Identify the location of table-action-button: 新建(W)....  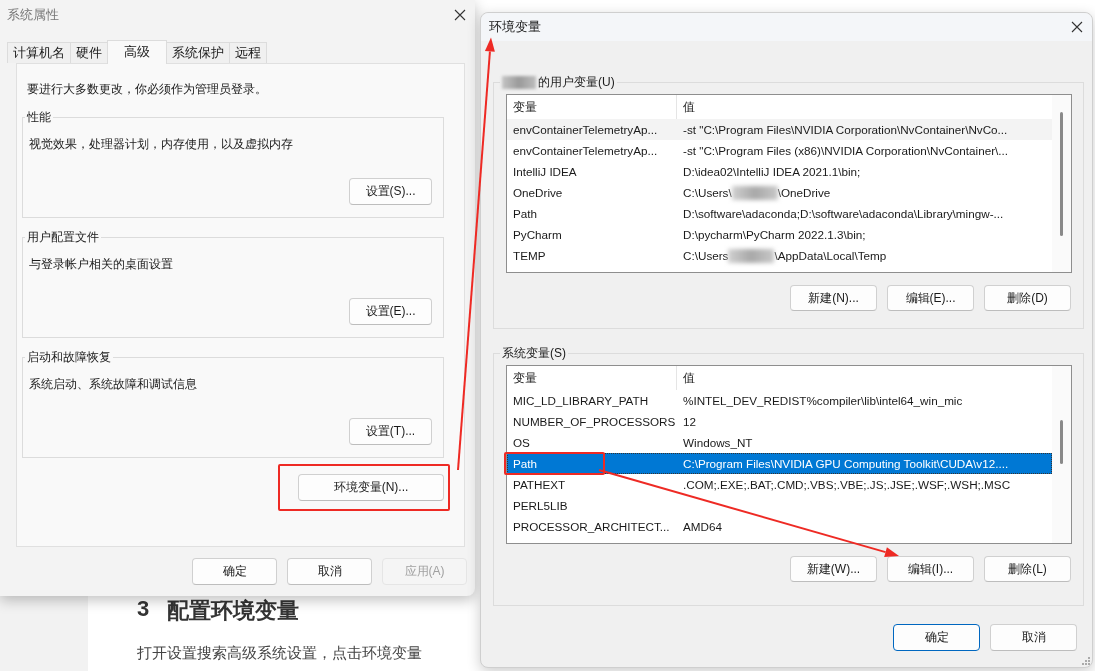
(833, 569).